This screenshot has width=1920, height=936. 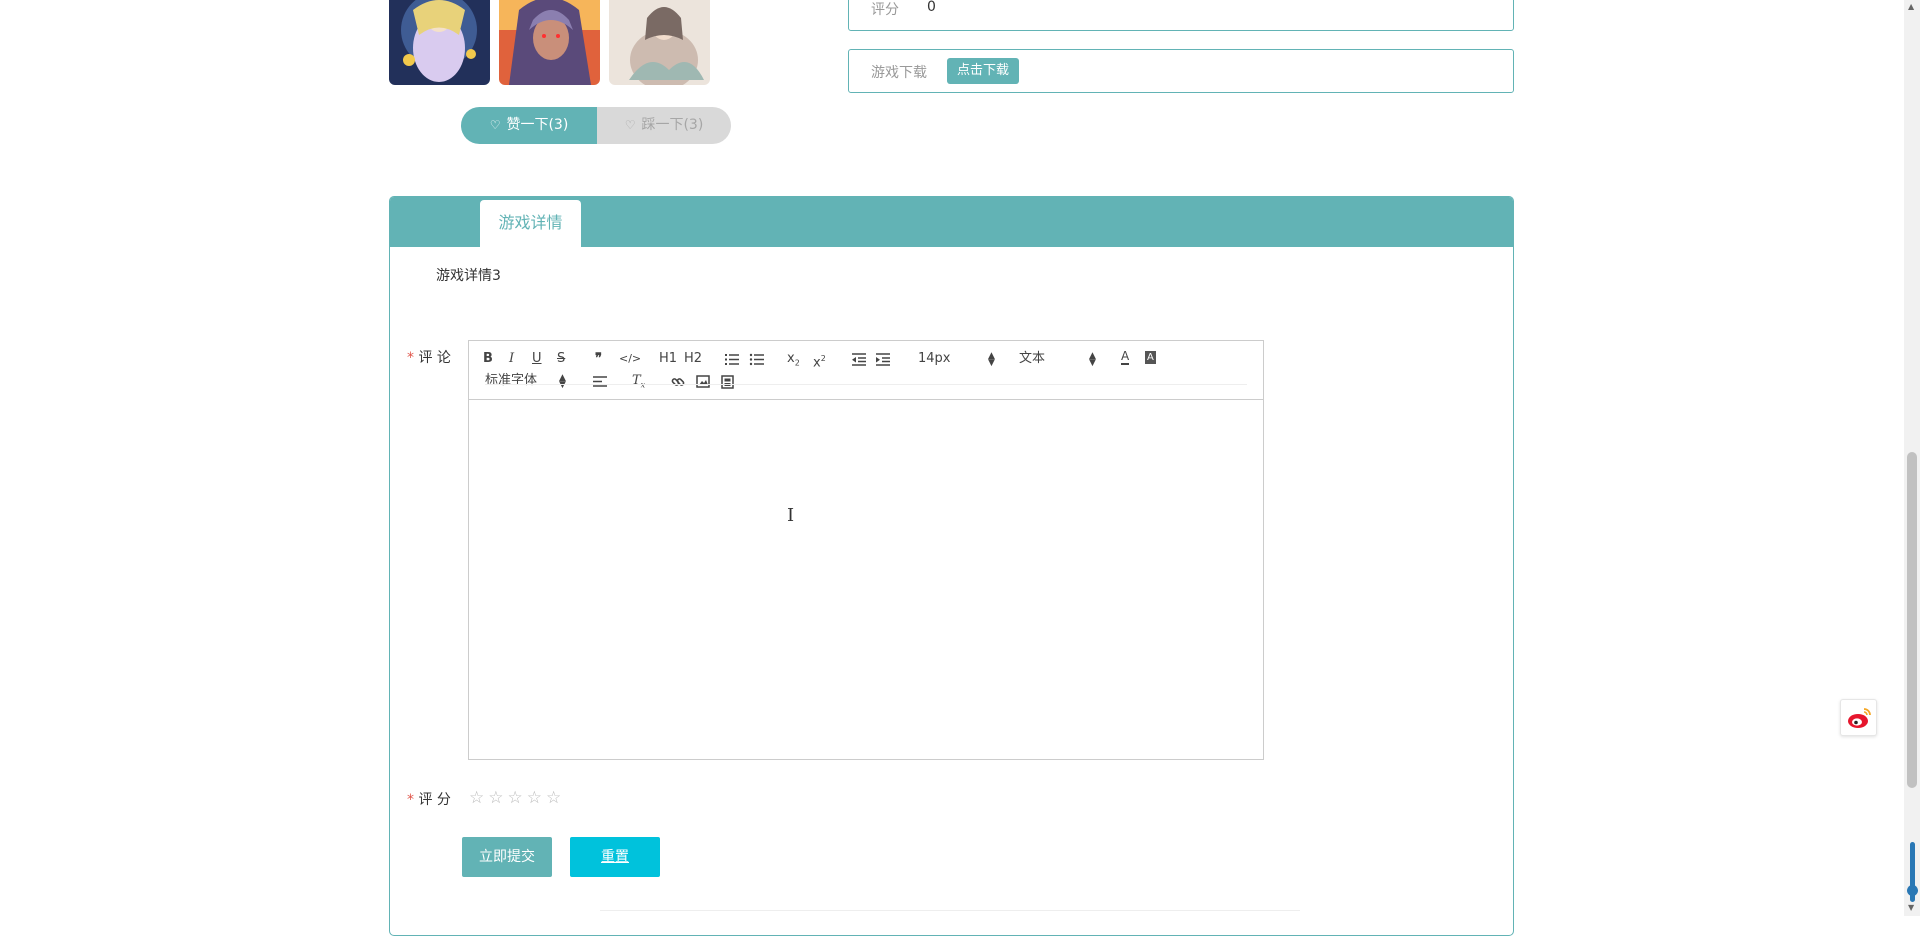 I want to click on rating-box: 评分 0, so click(x=1181, y=15).